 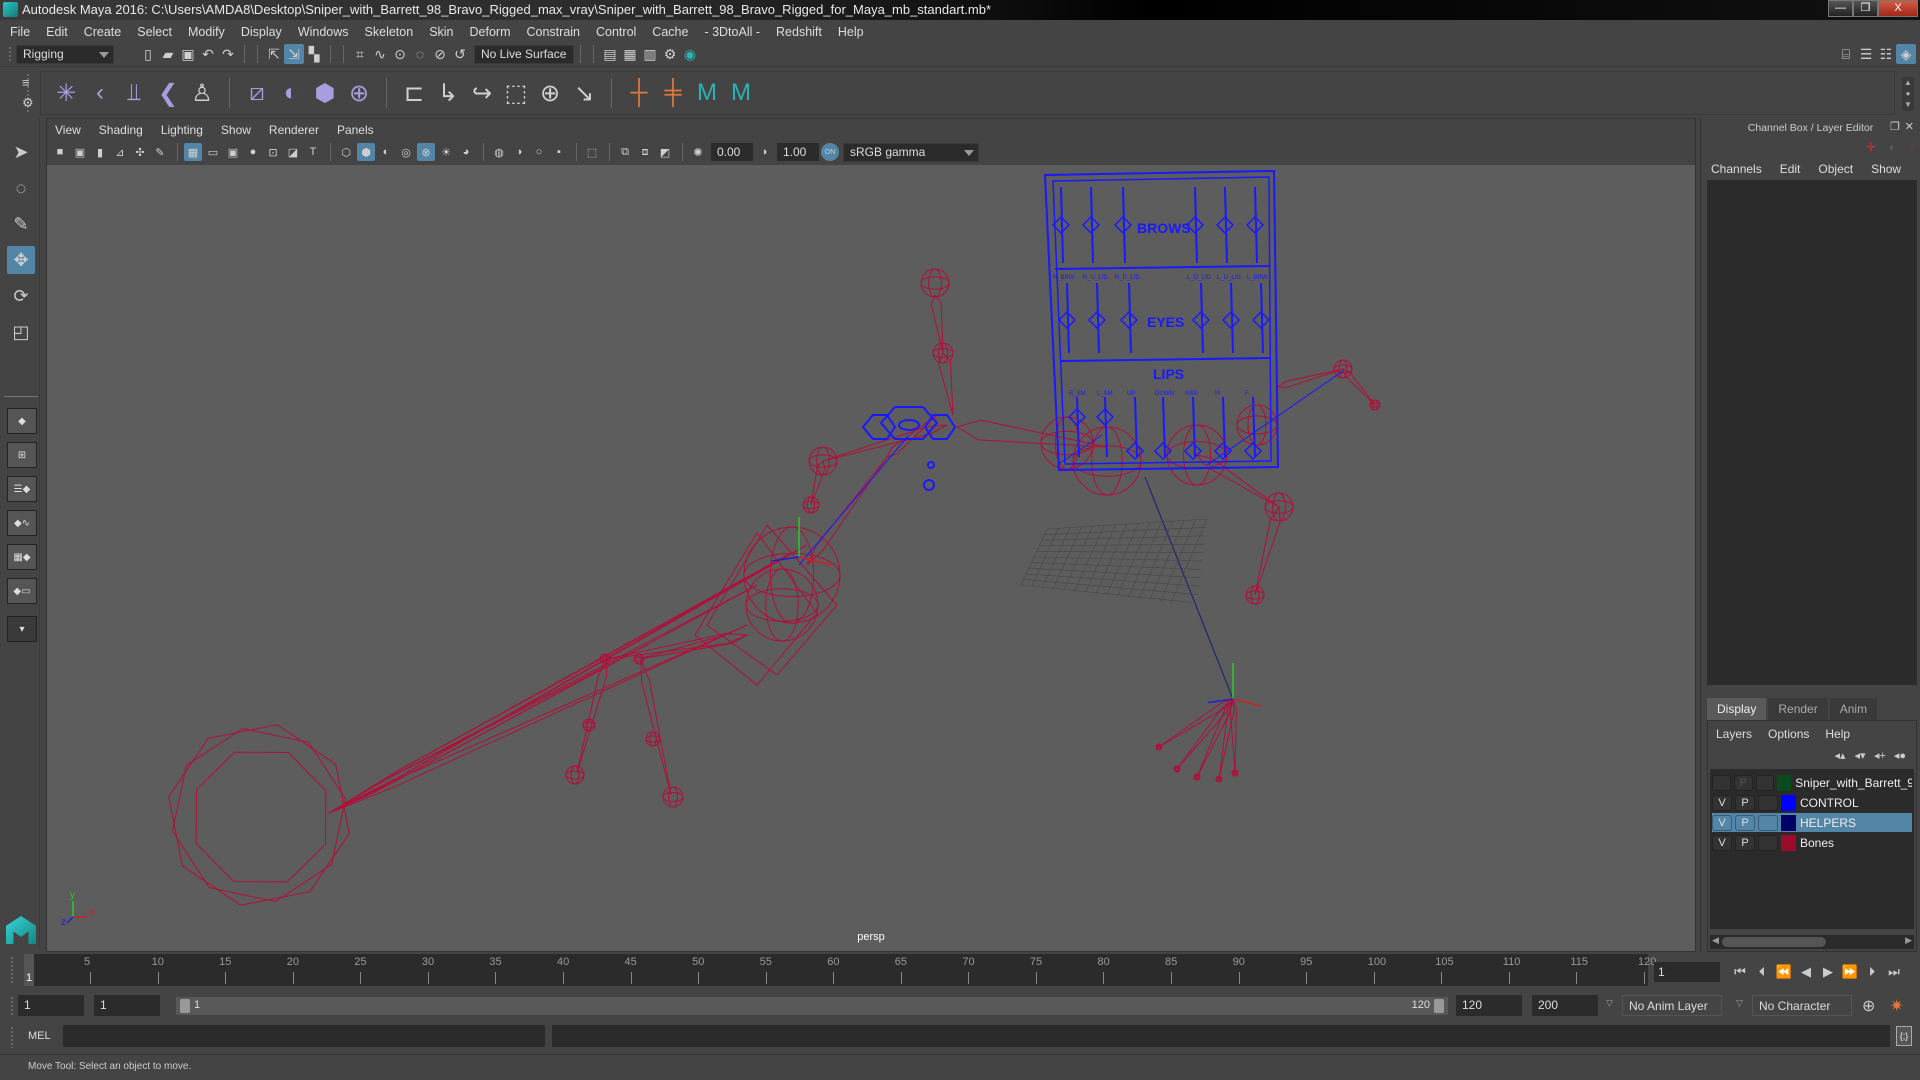 What do you see at coordinates (670, 54) in the screenshot?
I see `render-settings-icon: ⚙` at bounding box center [670, 54].